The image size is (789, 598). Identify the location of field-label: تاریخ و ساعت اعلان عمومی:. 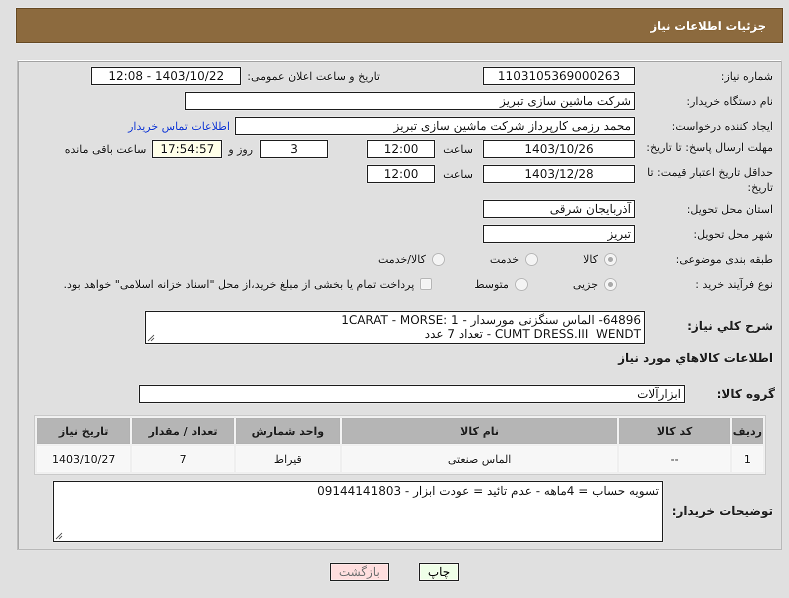
(313, 76).